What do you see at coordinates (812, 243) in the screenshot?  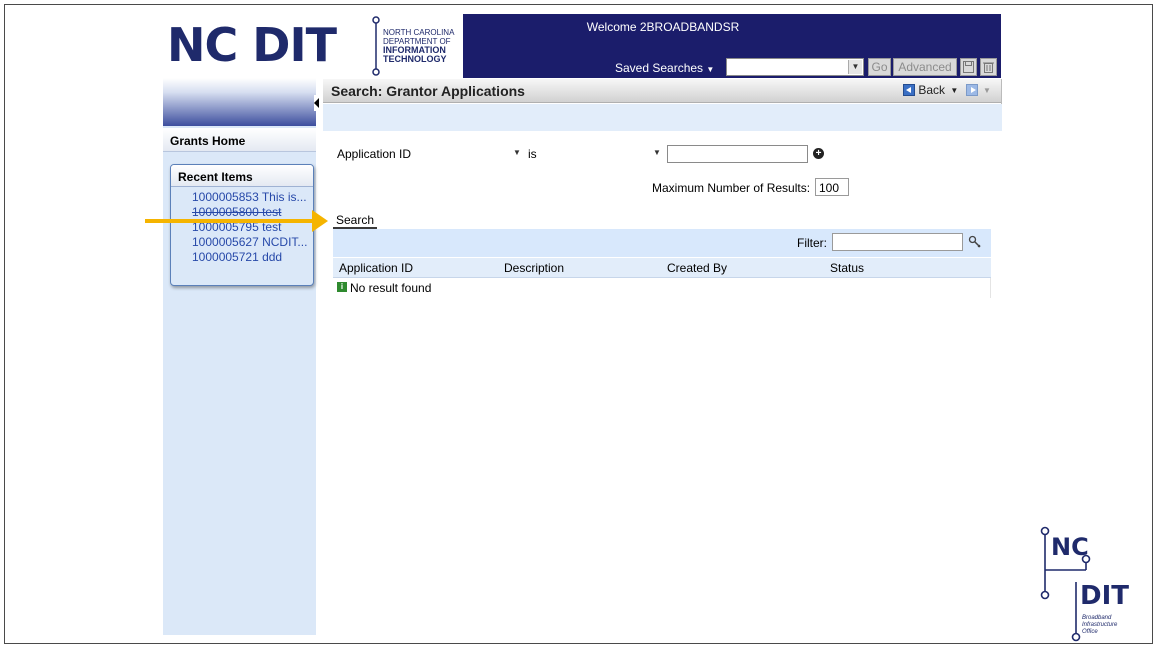 I see `filter-label: Filter:` at bounding box center [812, 243].